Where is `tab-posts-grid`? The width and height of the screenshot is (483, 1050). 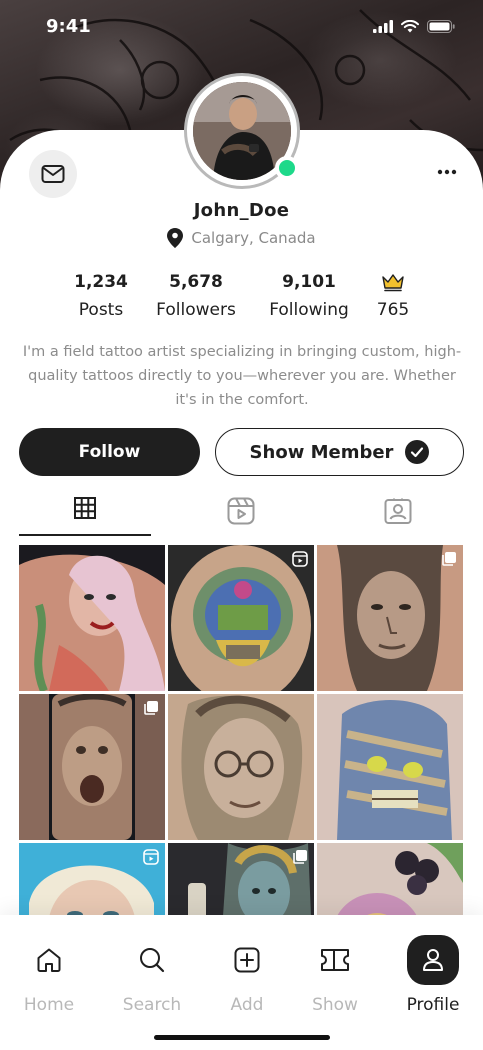
tab-posts-grid is located at coordinates (85, 515).